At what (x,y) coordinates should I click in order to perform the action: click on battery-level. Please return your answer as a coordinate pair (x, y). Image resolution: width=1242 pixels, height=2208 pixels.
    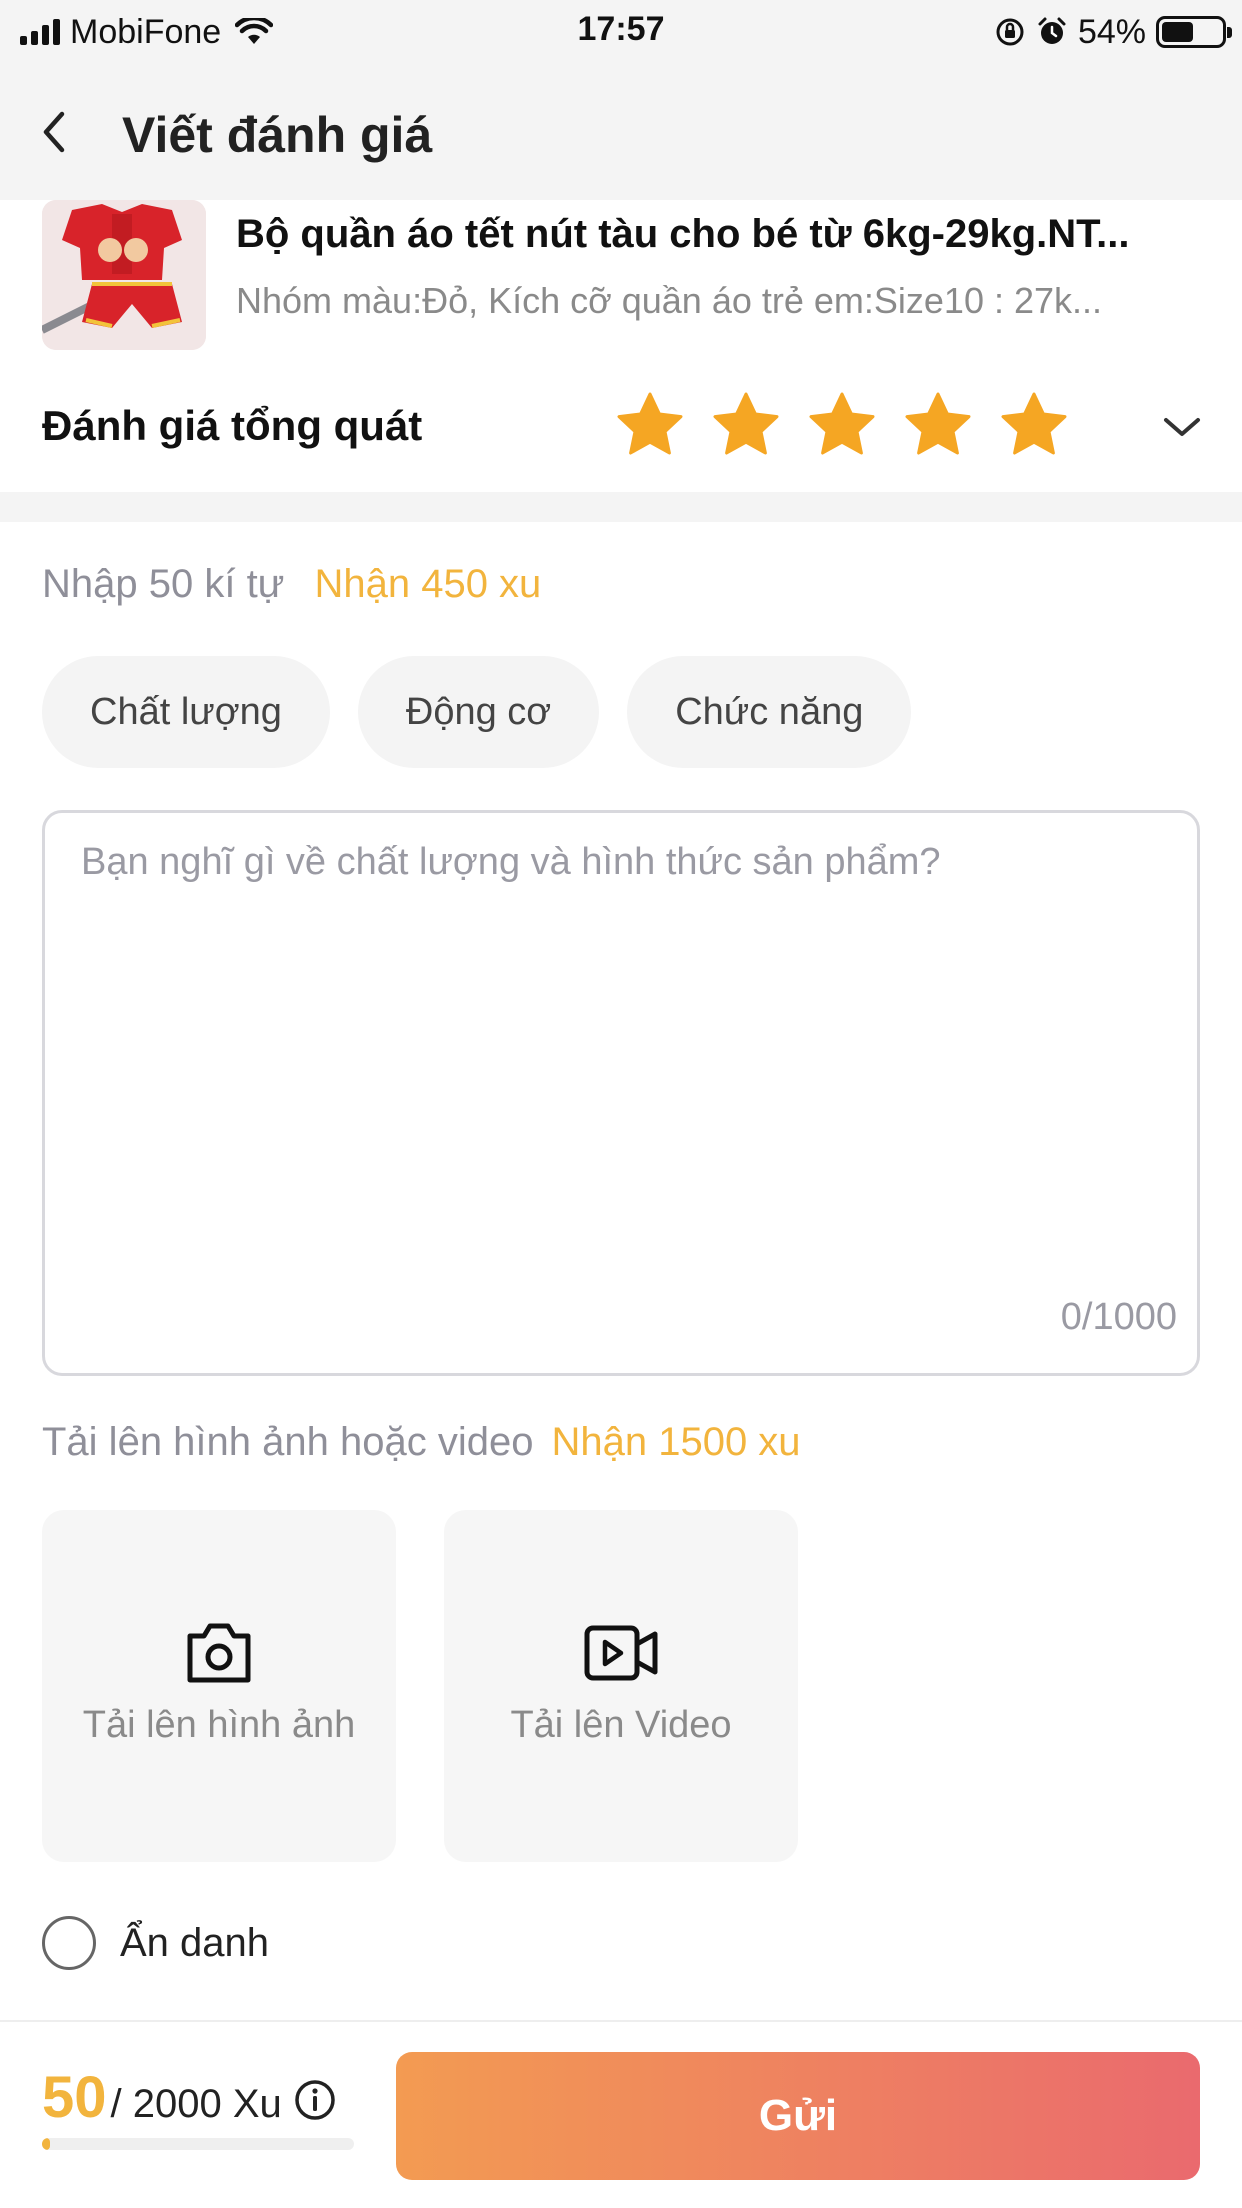
    Looking at the image, I should click on (1178, 32).